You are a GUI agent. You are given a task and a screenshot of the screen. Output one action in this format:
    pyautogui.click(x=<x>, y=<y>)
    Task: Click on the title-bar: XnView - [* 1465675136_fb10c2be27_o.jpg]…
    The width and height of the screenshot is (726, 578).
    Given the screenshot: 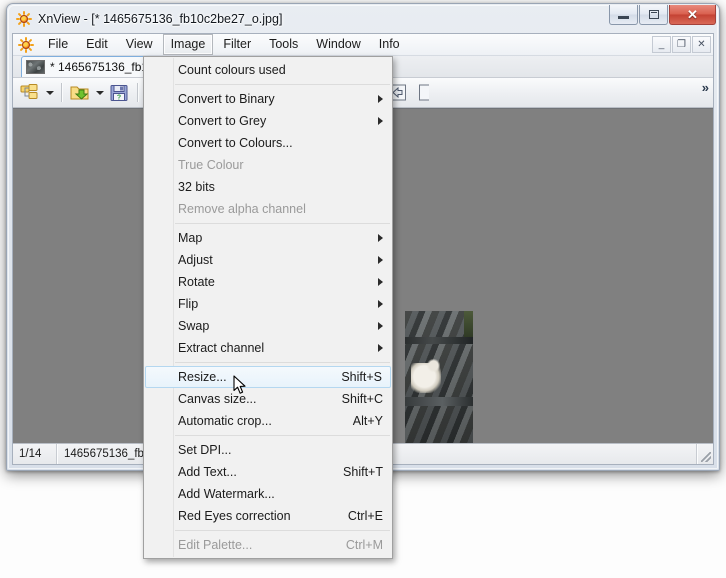 What is the action you would take?
    pyautogui.click(x=363, y=18)
    